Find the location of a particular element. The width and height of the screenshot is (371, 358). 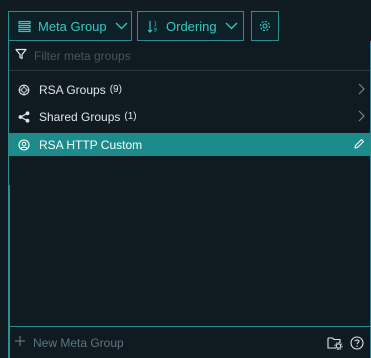

settings-button is located at coordinates (265, 26).